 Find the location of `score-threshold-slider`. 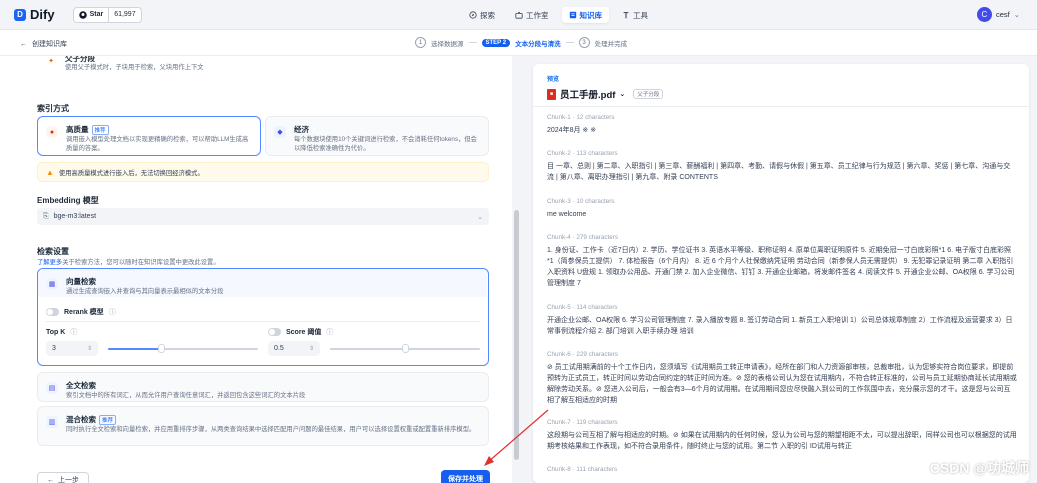

score-threshold-slider is located at coordinates (405, 348).